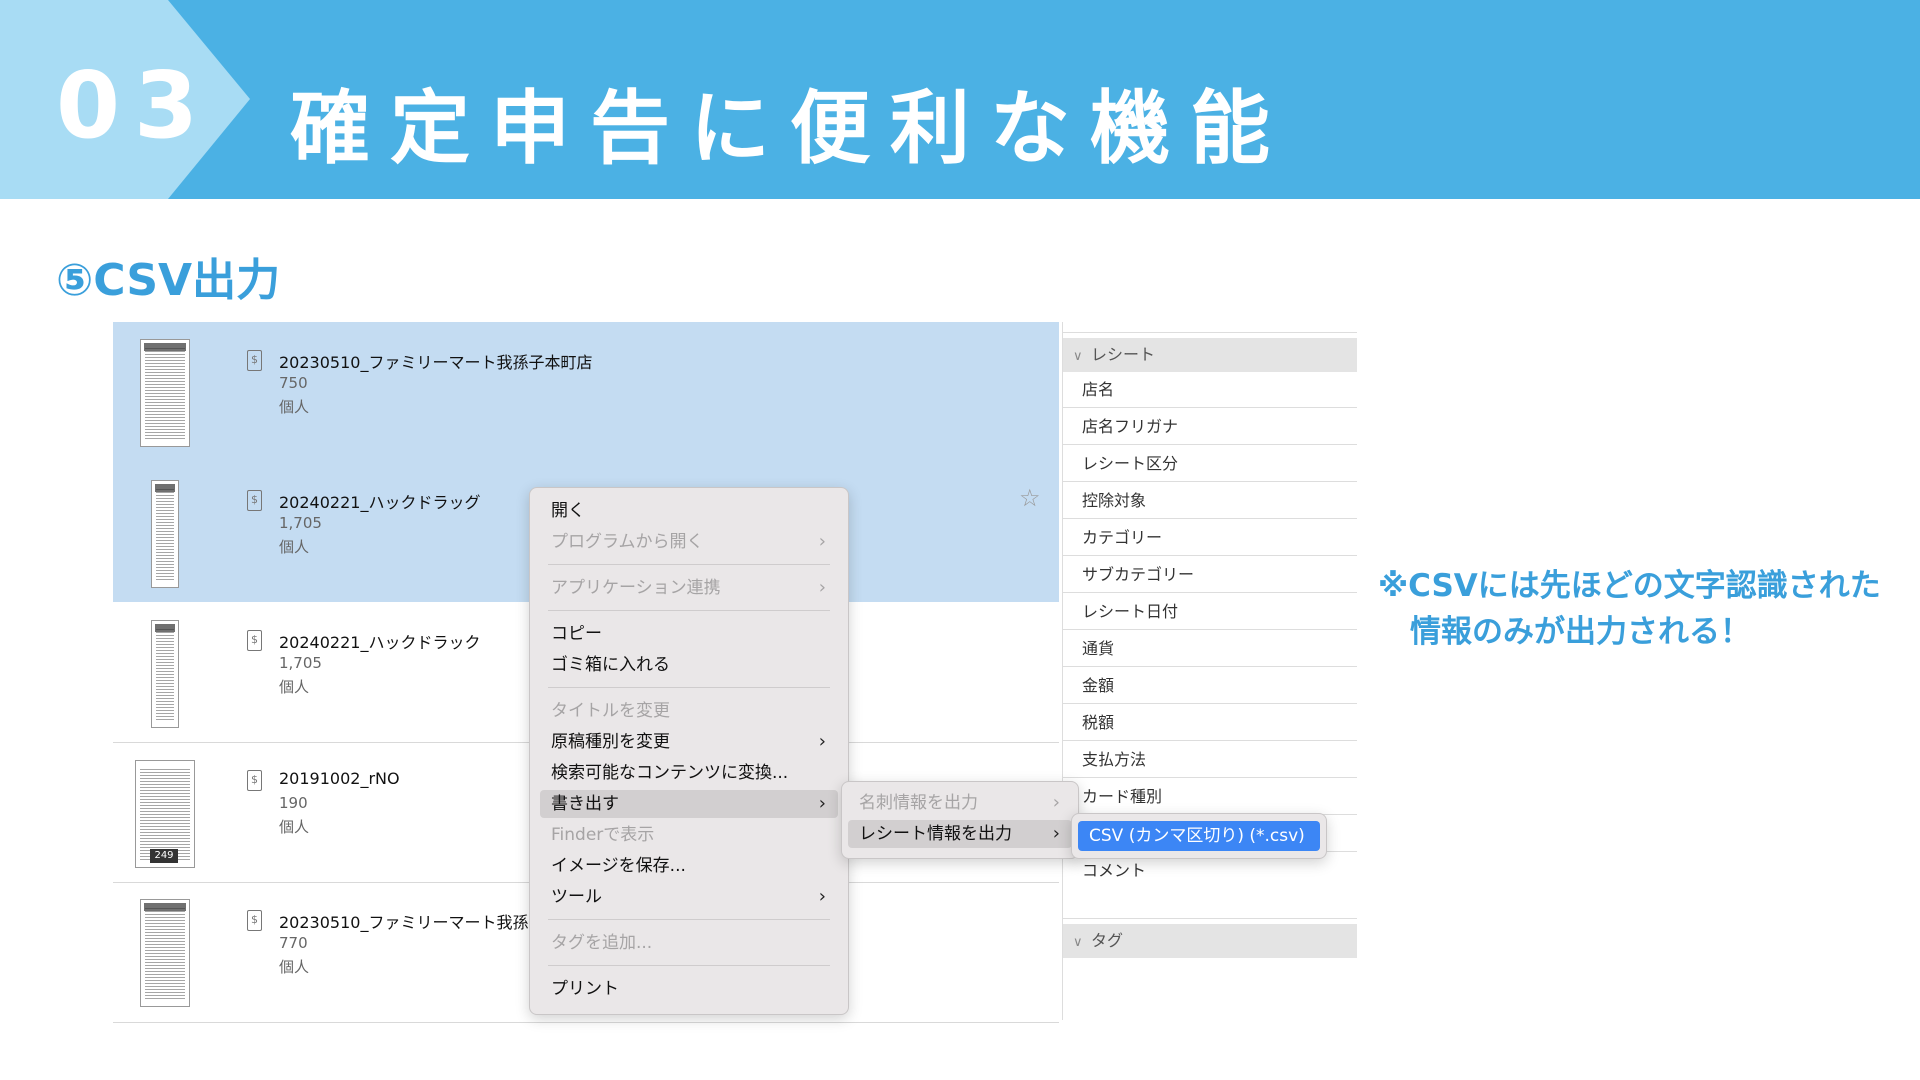  Describe the element at coordinates (168, 280) in the screenshot. I see `section-title: ⑤CSV出力` at that location.